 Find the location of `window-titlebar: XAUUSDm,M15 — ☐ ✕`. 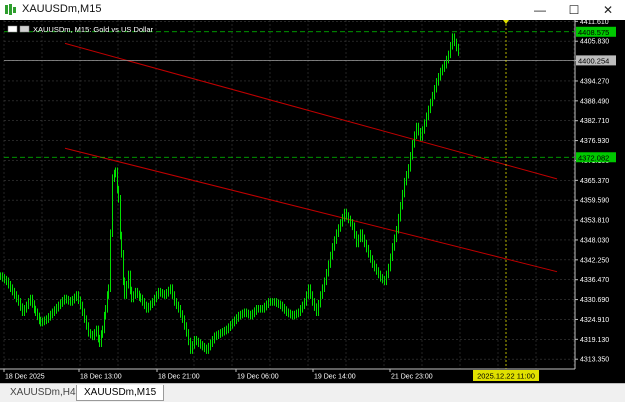

window-titlebar: XAUUSDm,M15 — ☐ ✕ is located at coordinates (312, 10).